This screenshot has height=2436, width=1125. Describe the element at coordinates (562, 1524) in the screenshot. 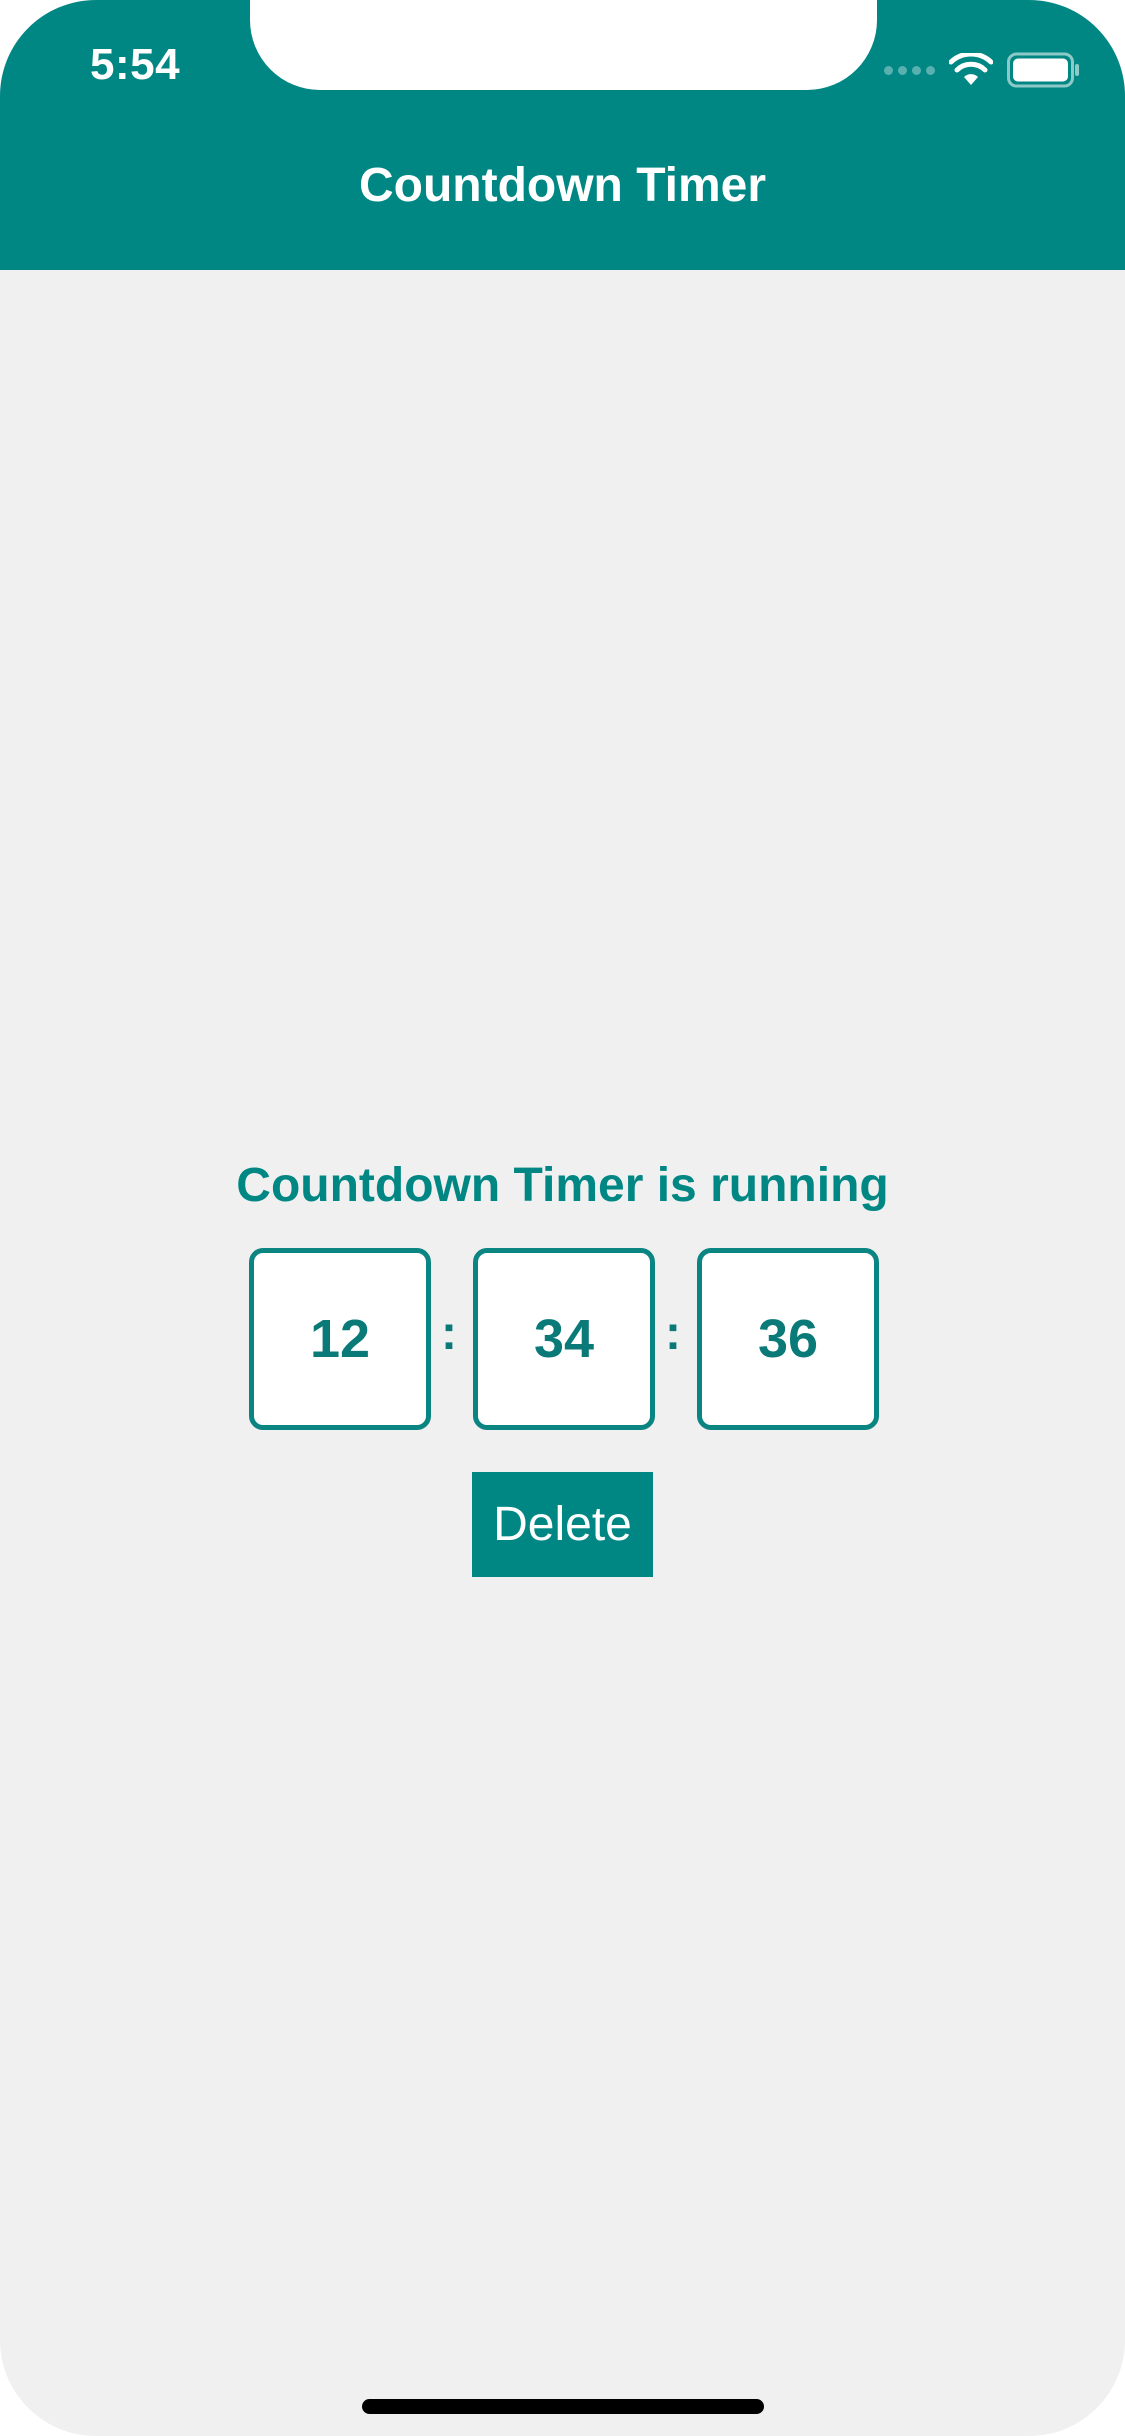

I see `delete-button: Delete` at that location.